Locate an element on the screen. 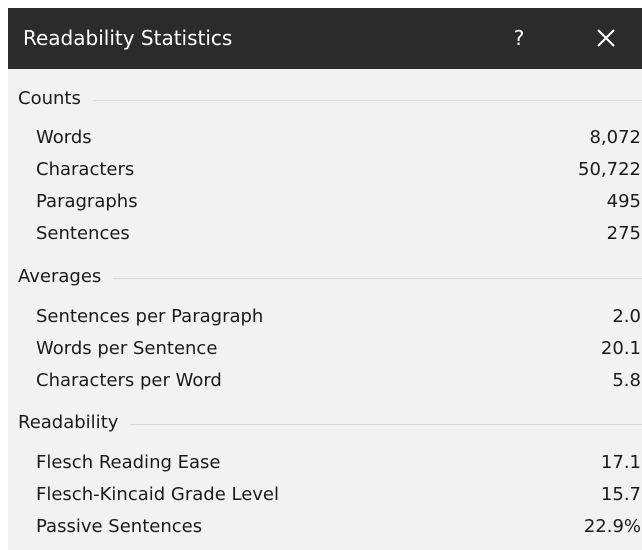 Image resolution: width=642 pixels, height=550 pixels. stat-value: 17.1 is located at coordinates (620, 462).